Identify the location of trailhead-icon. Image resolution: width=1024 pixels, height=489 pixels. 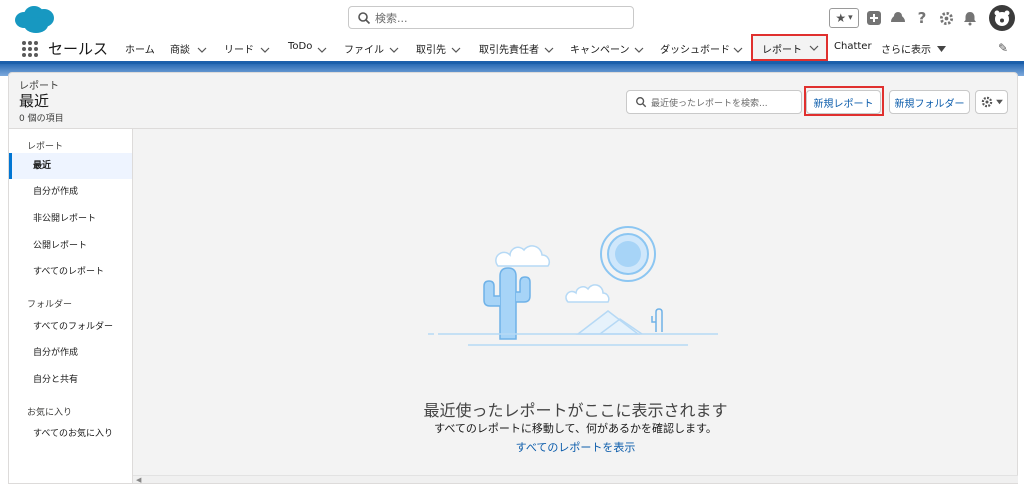
(898, 18).